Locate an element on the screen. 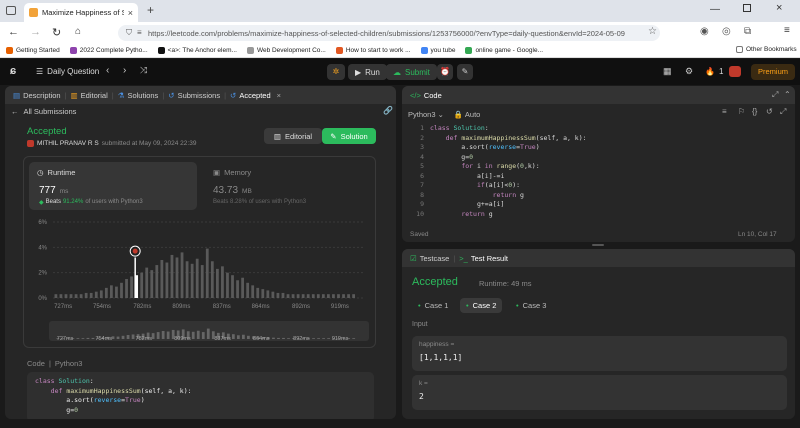 This screenshot has height=428, width=800. code-icon: </> is located at coordinates (415, 95).